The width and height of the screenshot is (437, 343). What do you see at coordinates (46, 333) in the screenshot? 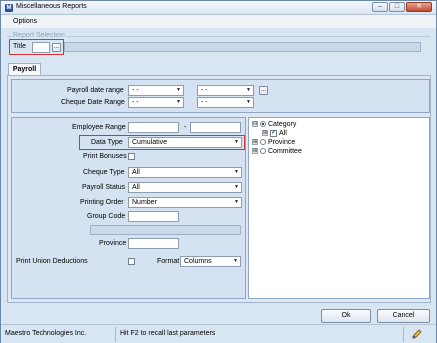
I see `company-name: Maestro Technologies Inc.` at bounding box center [46, 333].